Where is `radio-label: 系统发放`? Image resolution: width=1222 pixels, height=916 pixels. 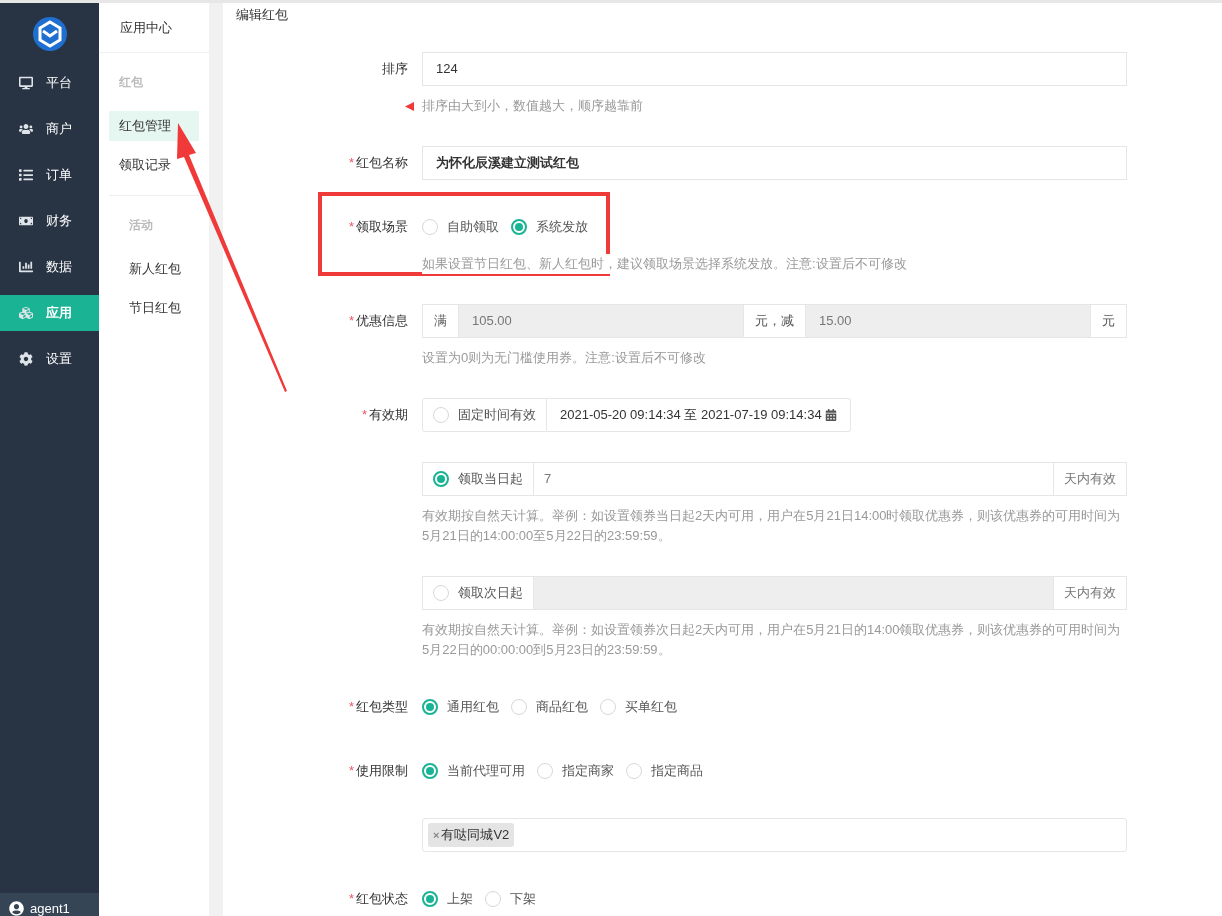 radio-label: 系统发放 is located at coordinates (562, 227).